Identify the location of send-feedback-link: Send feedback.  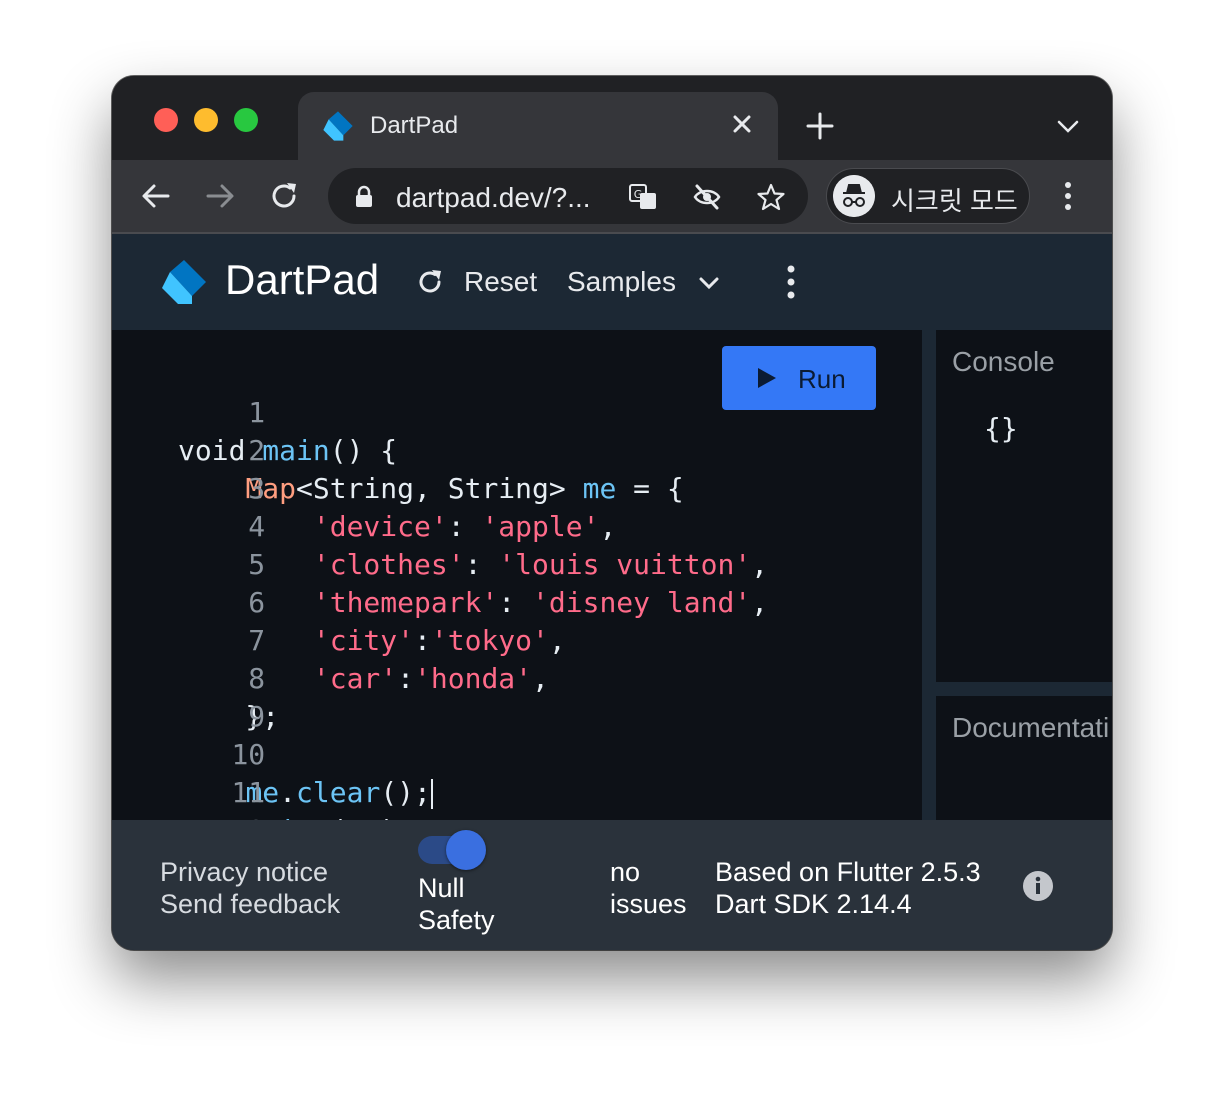
(250, 904).